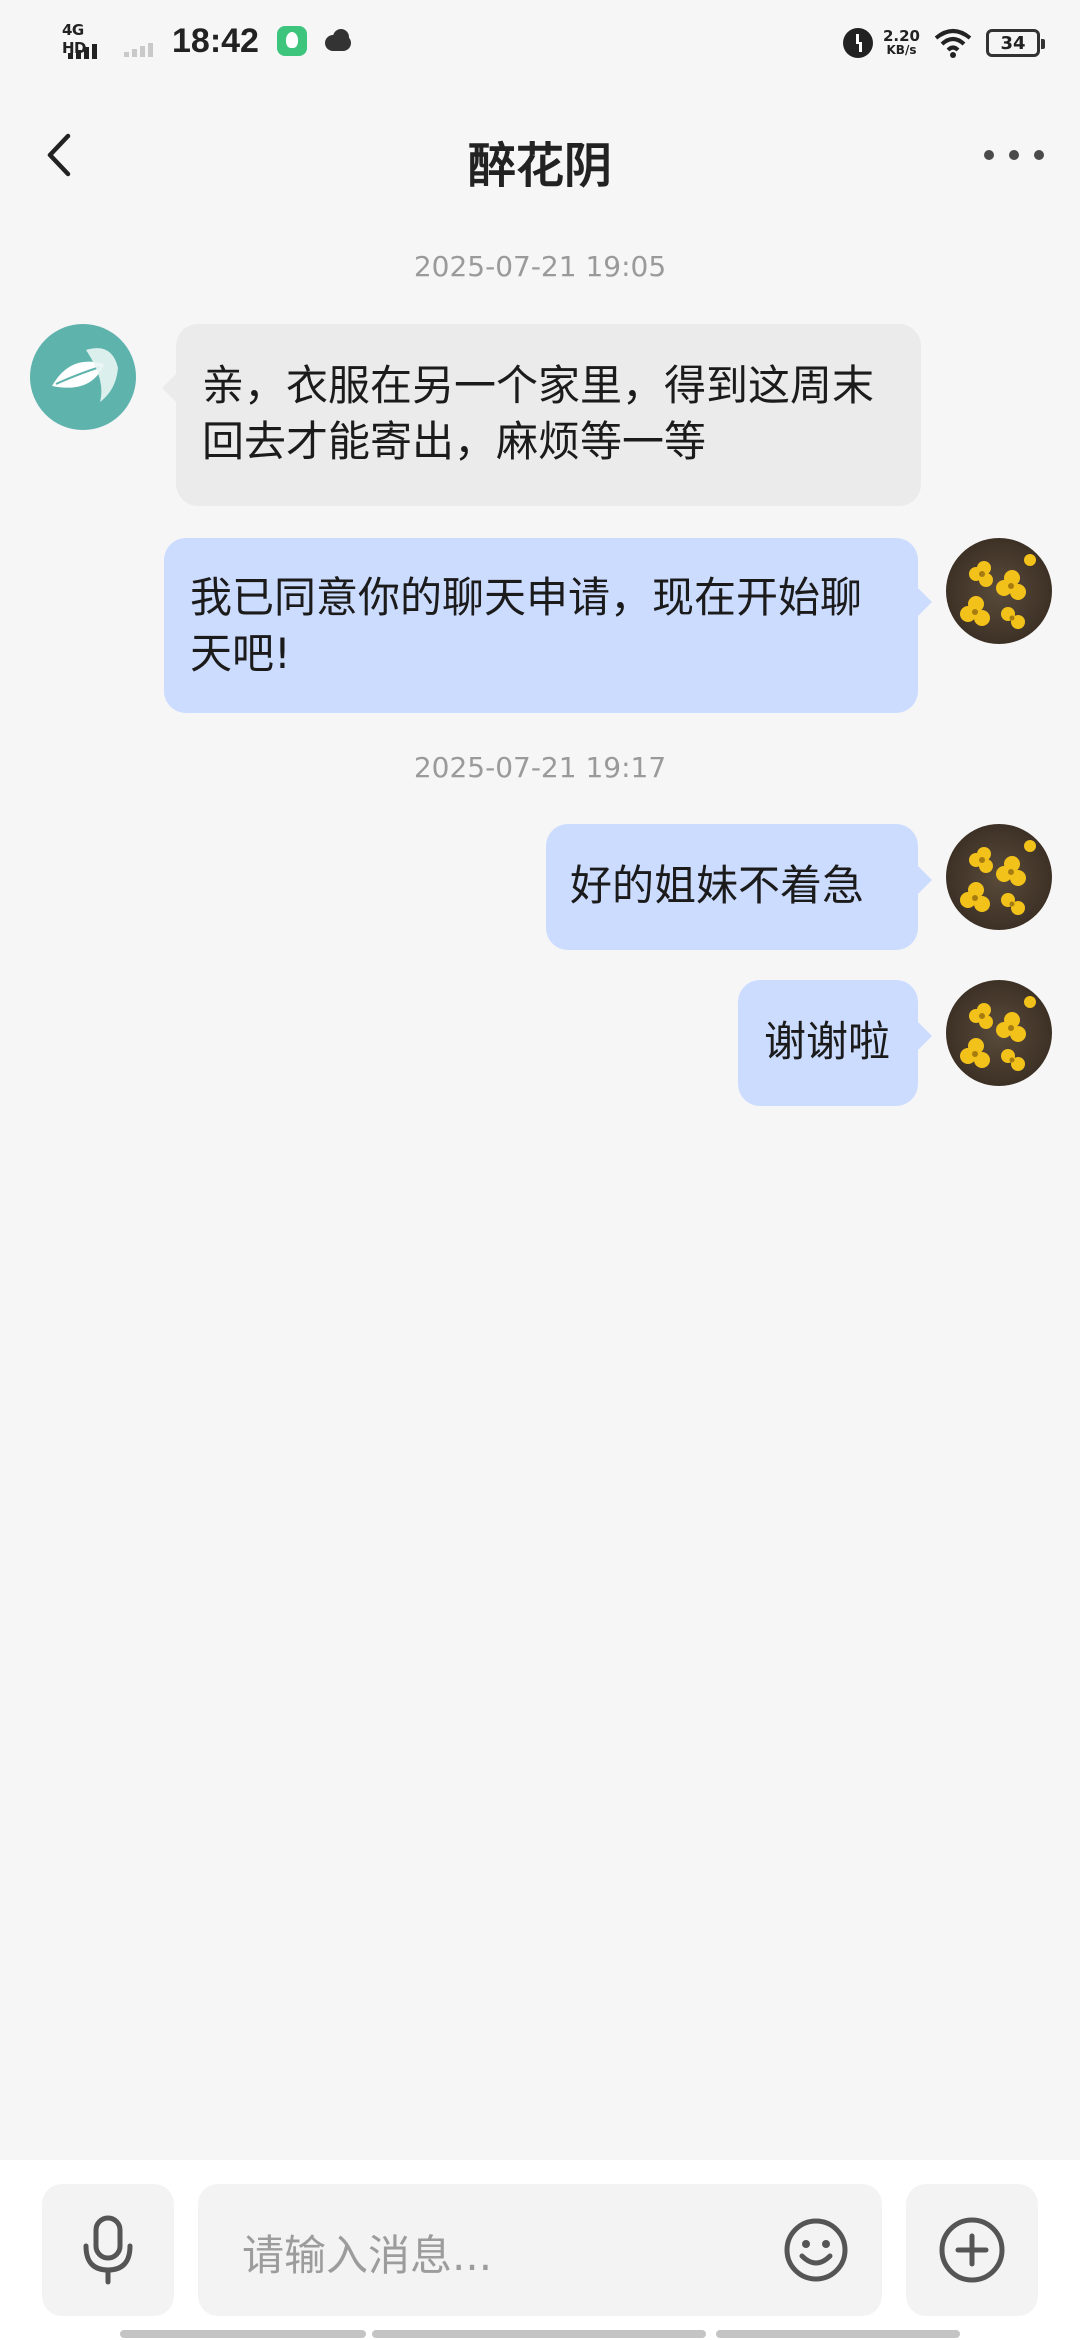 The image size is (1080, 2340). I want to click on voice-button, so click(108, 2250).